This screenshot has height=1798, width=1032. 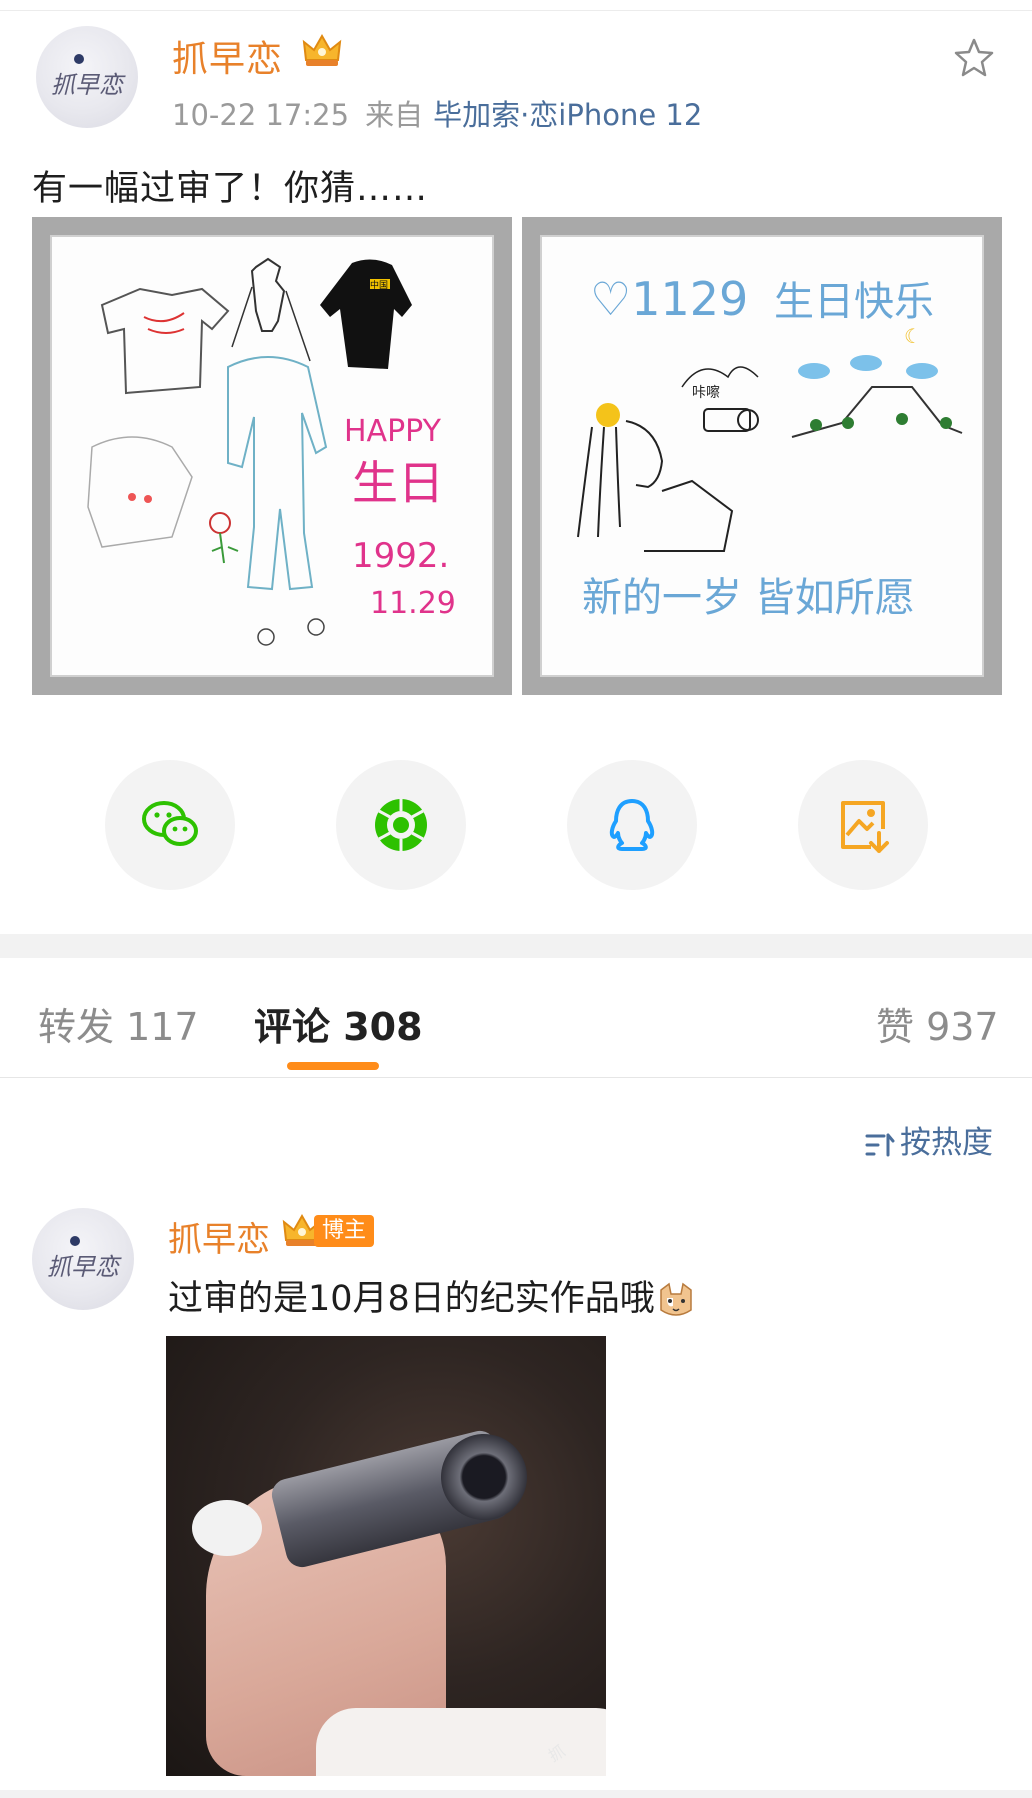 I want to click on sort-label: 按热度, so click(x=946, y=1143).